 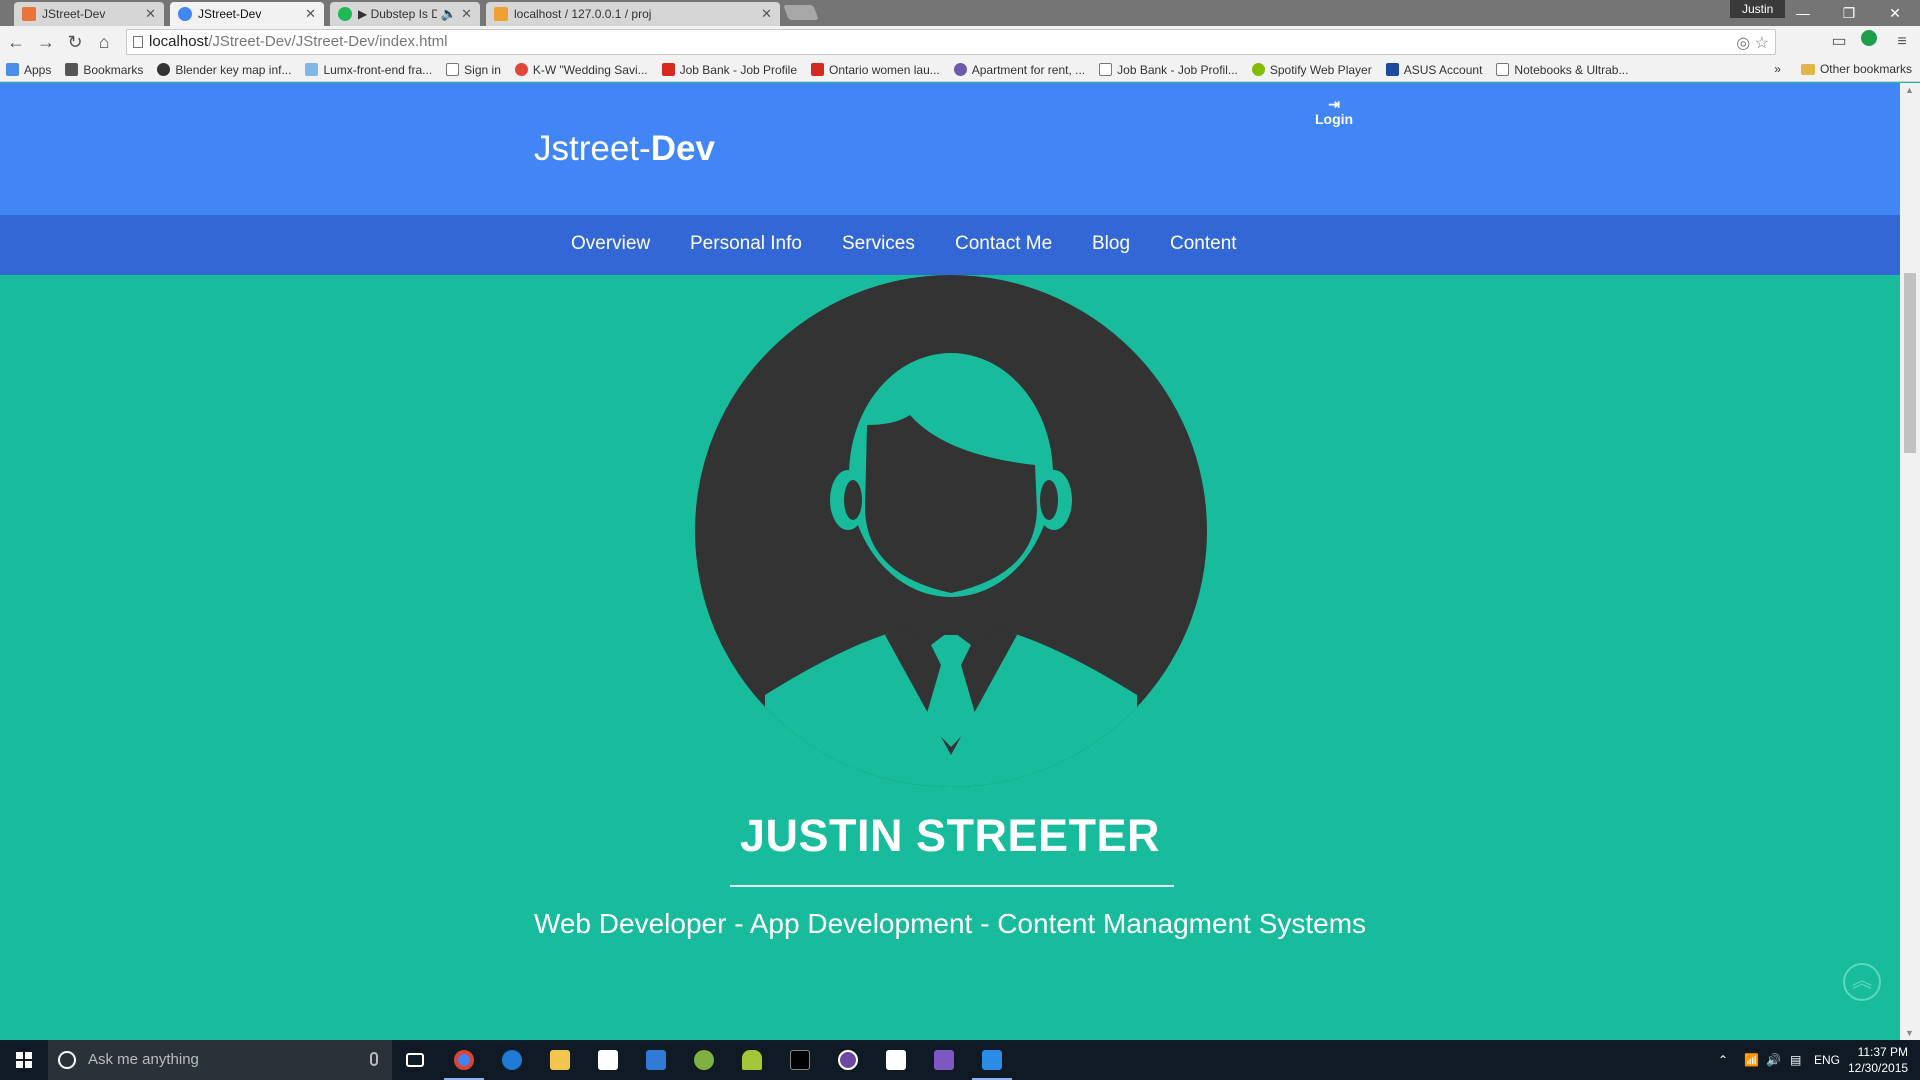 What do you see at coordinates (104, 42) in the screenshot?
I see `home-icon: ⌂` at bounding box center [104, 42].